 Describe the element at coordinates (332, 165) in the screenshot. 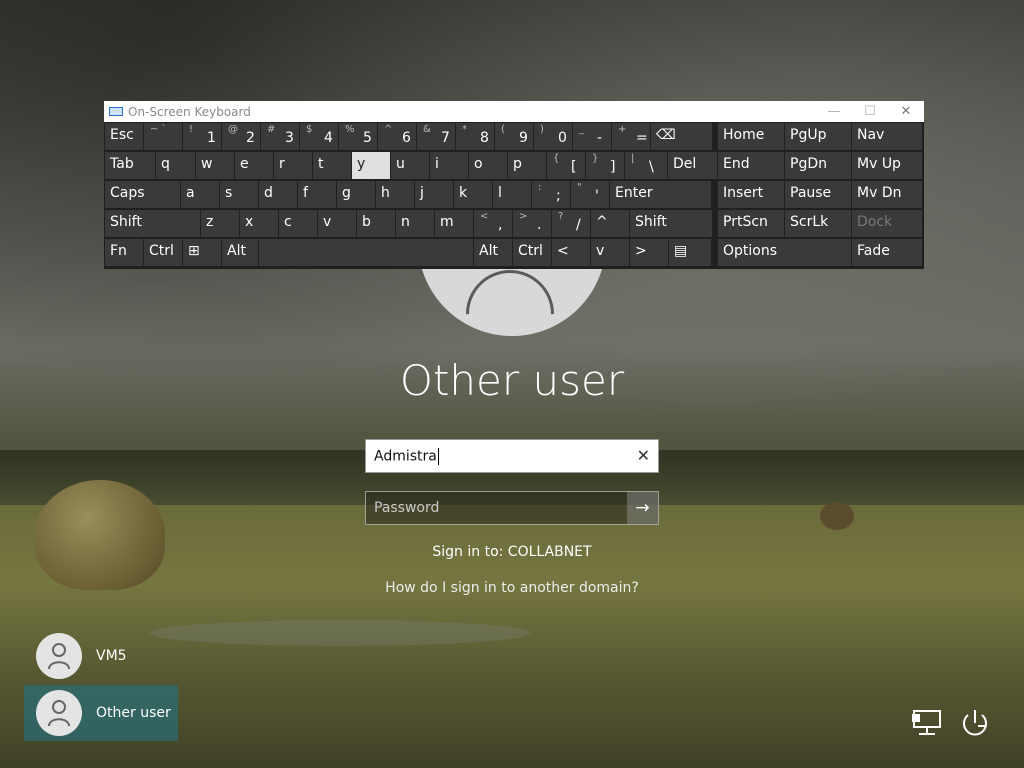

I see `key-t: t` at that location.